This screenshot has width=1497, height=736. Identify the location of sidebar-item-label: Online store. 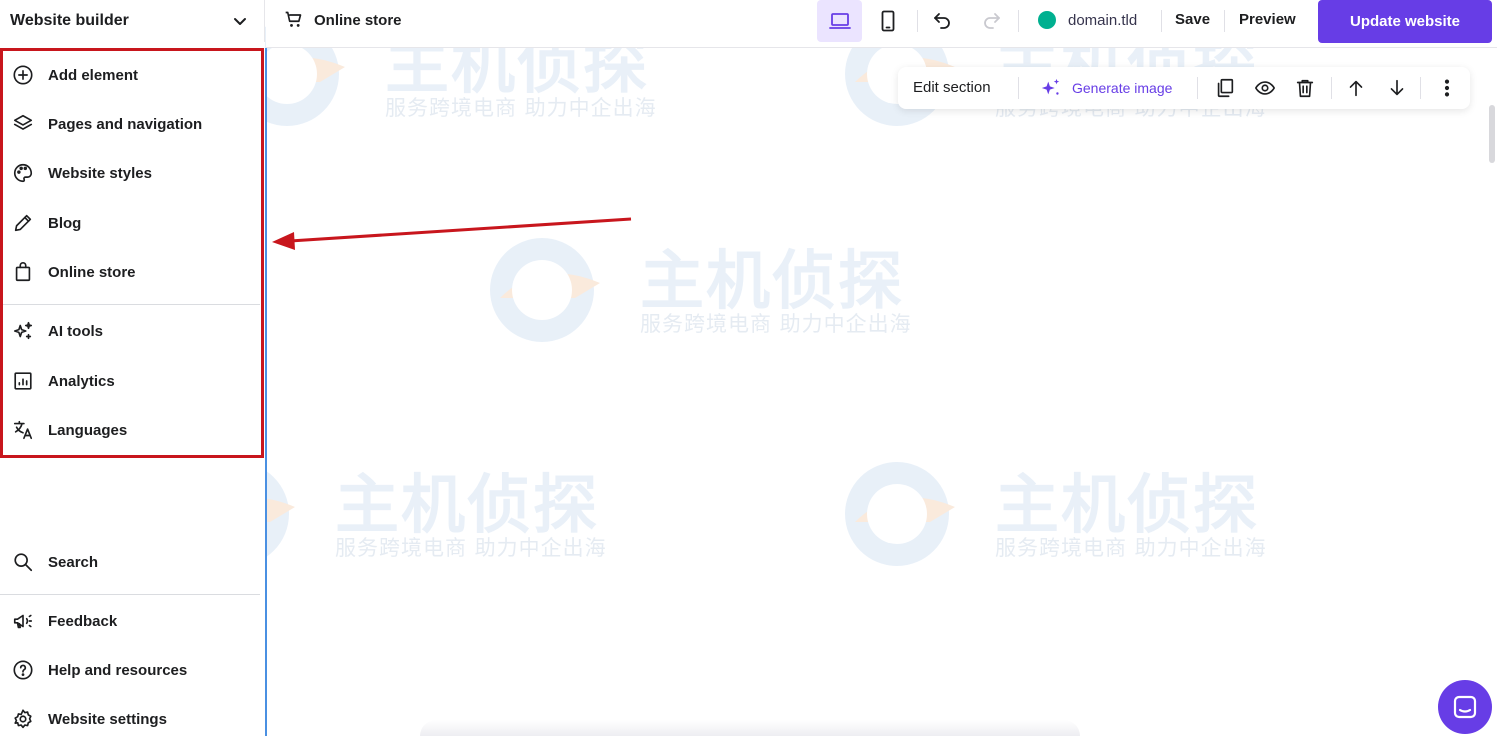
(92, 272).